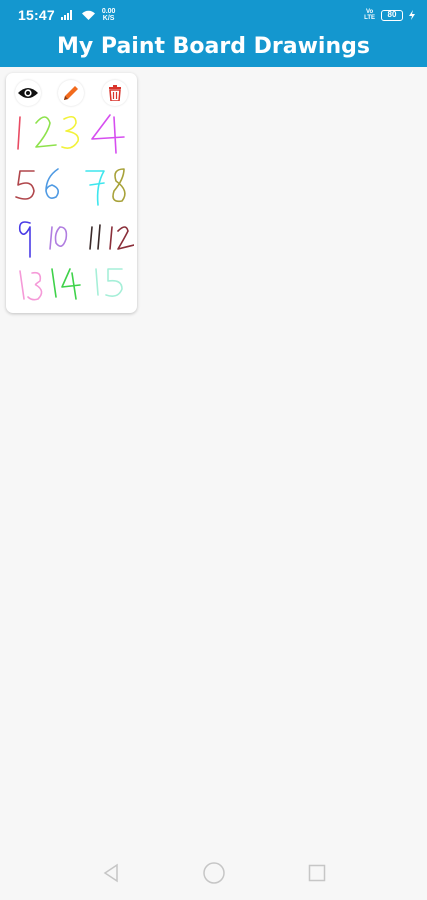 The image size is (427, 900). Describe the element at coordinates (412, 15) in the screenshot. I see `charging-icon` at that location.